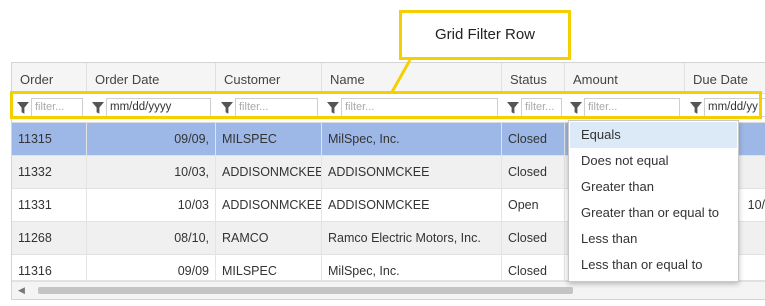 The image size is (765, 306). What do you see at coordinates (725, 78) in the screenshot?
I see `column-header-due-date: Due Date` at bounding box center [725, 78].